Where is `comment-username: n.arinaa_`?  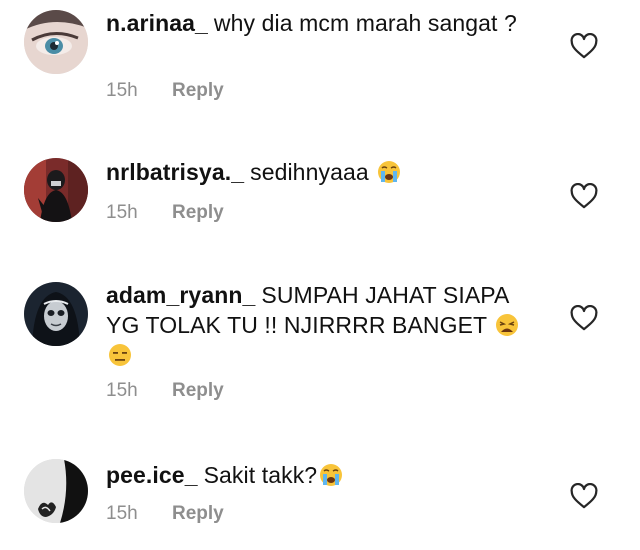 comment-username: n.arinaa_ is located at coordinates (157, 23).